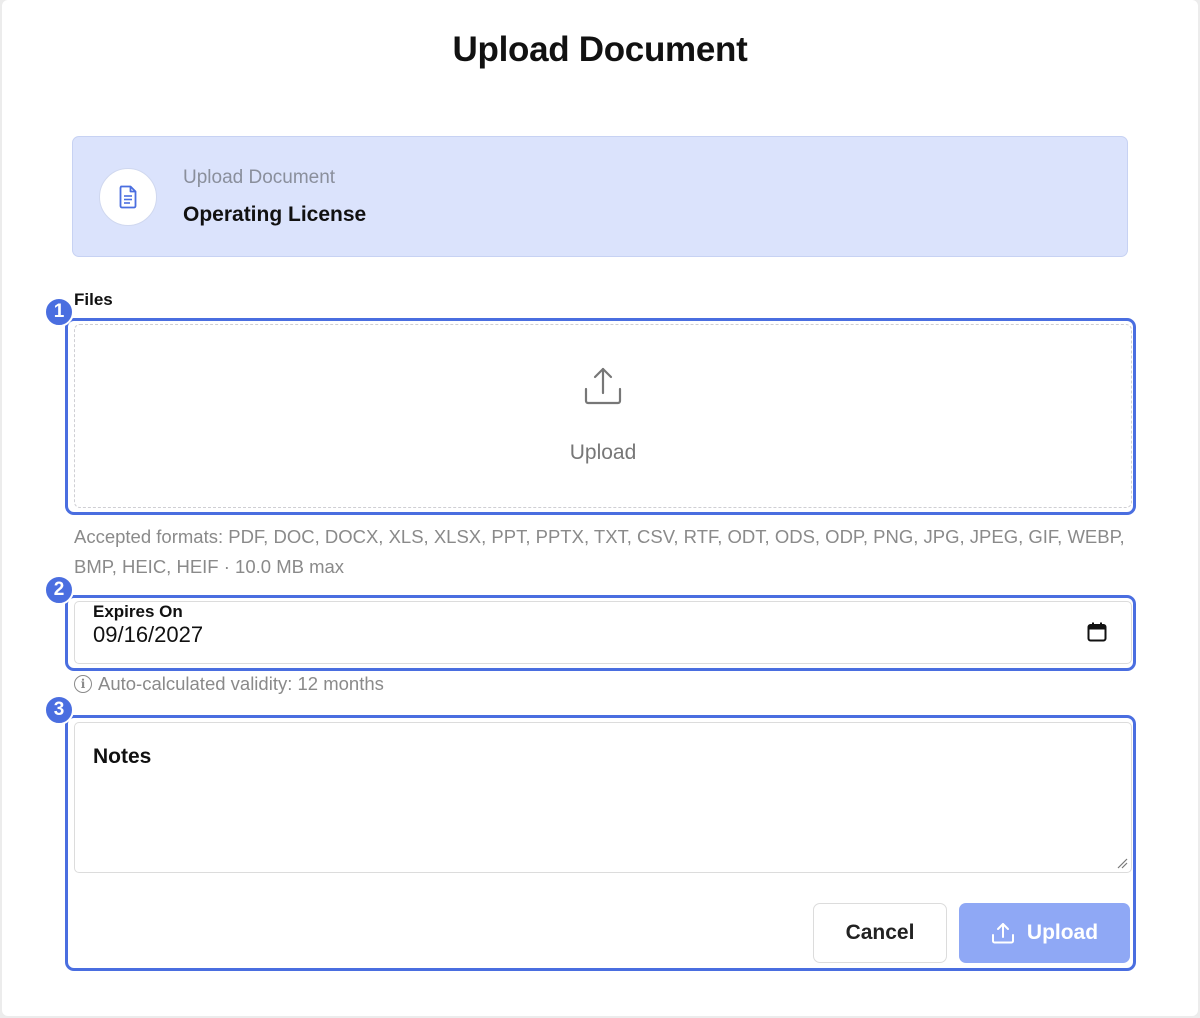 The height and width of the screenshot is (1018, 1200). I want to click on document-icon, so click(128, 197).